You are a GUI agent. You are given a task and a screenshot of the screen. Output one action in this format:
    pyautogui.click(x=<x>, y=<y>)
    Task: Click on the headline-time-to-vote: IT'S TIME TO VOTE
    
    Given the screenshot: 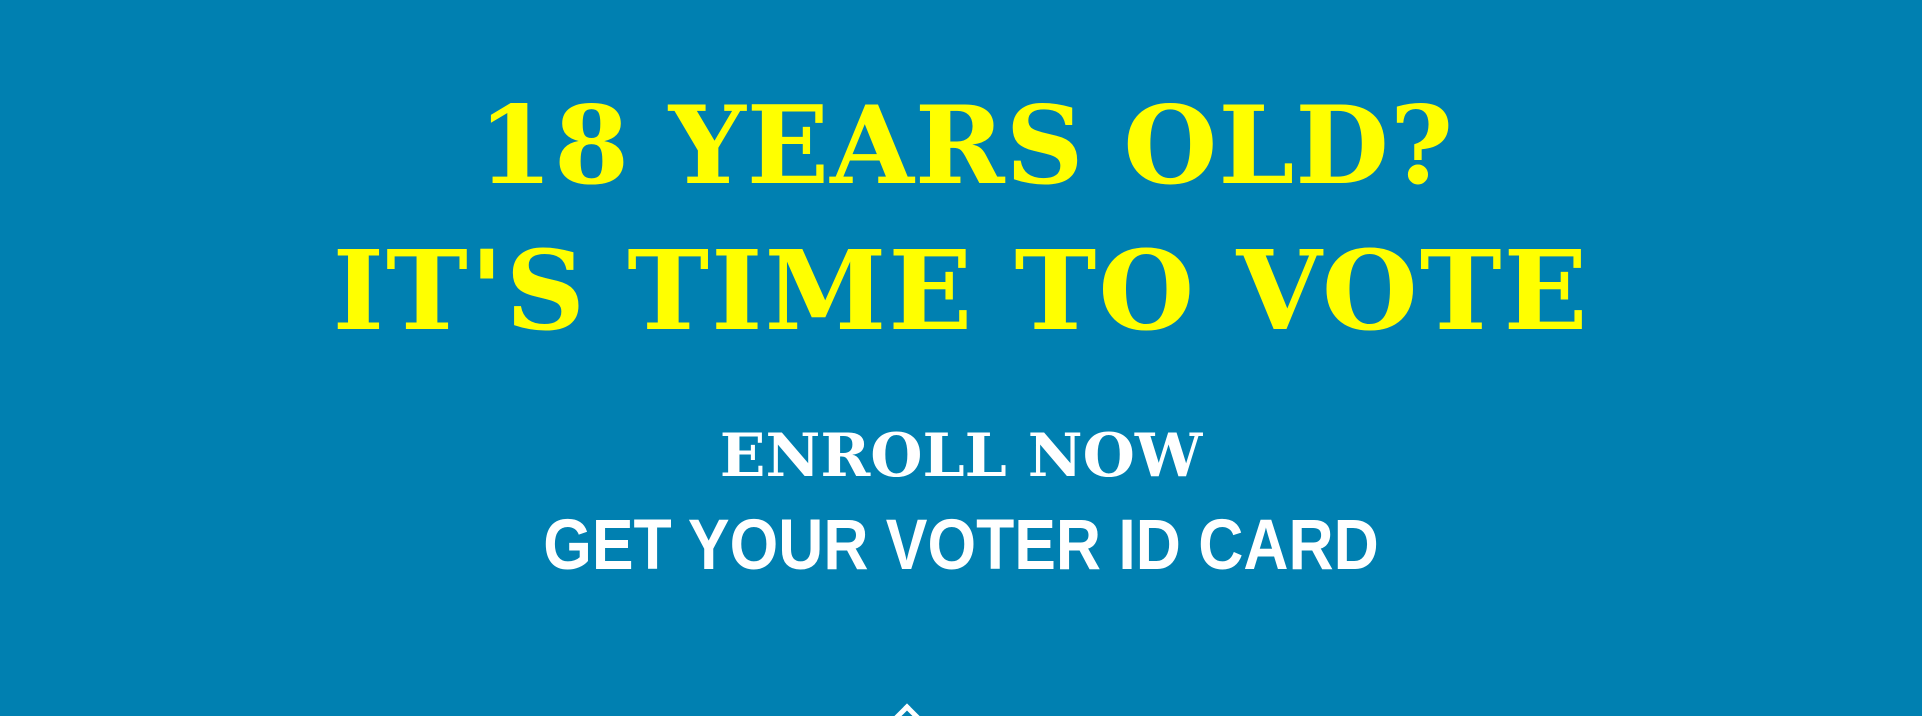 What is the action you would take?
    pyautogui.click(x=961, y=290)
    